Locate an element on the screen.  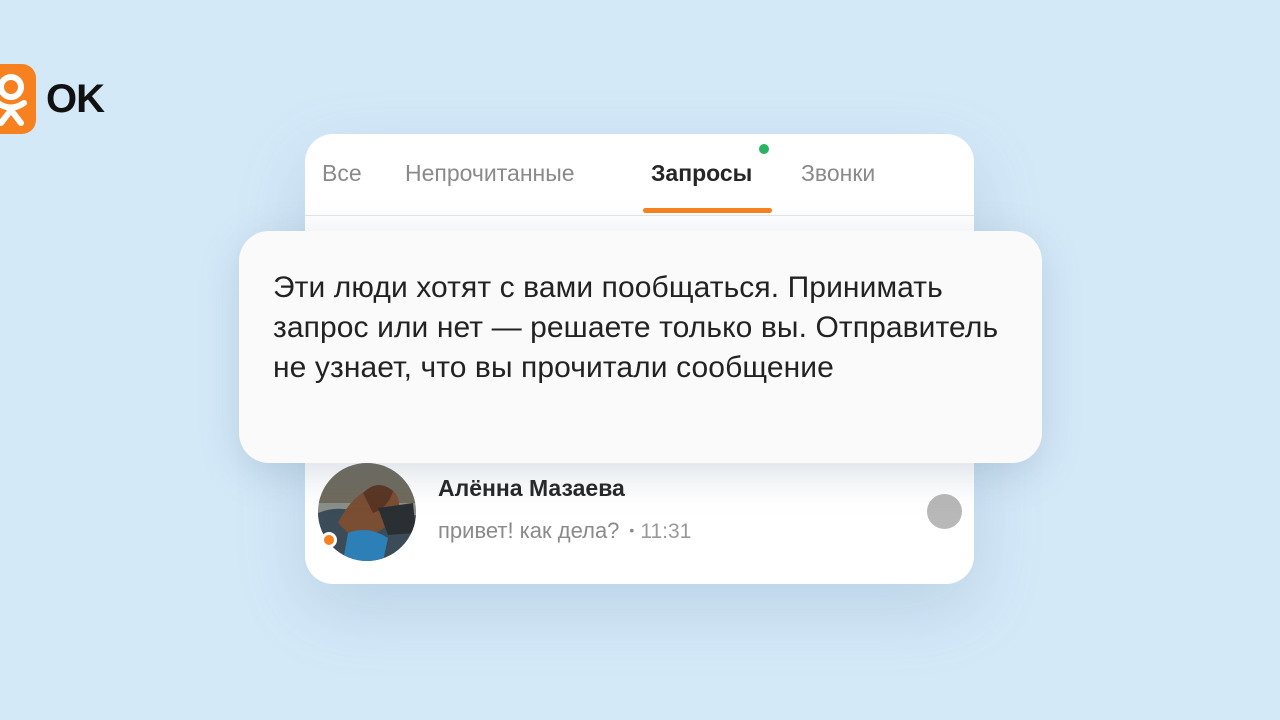
logo-text: OK is located at coordinates (75, 98).